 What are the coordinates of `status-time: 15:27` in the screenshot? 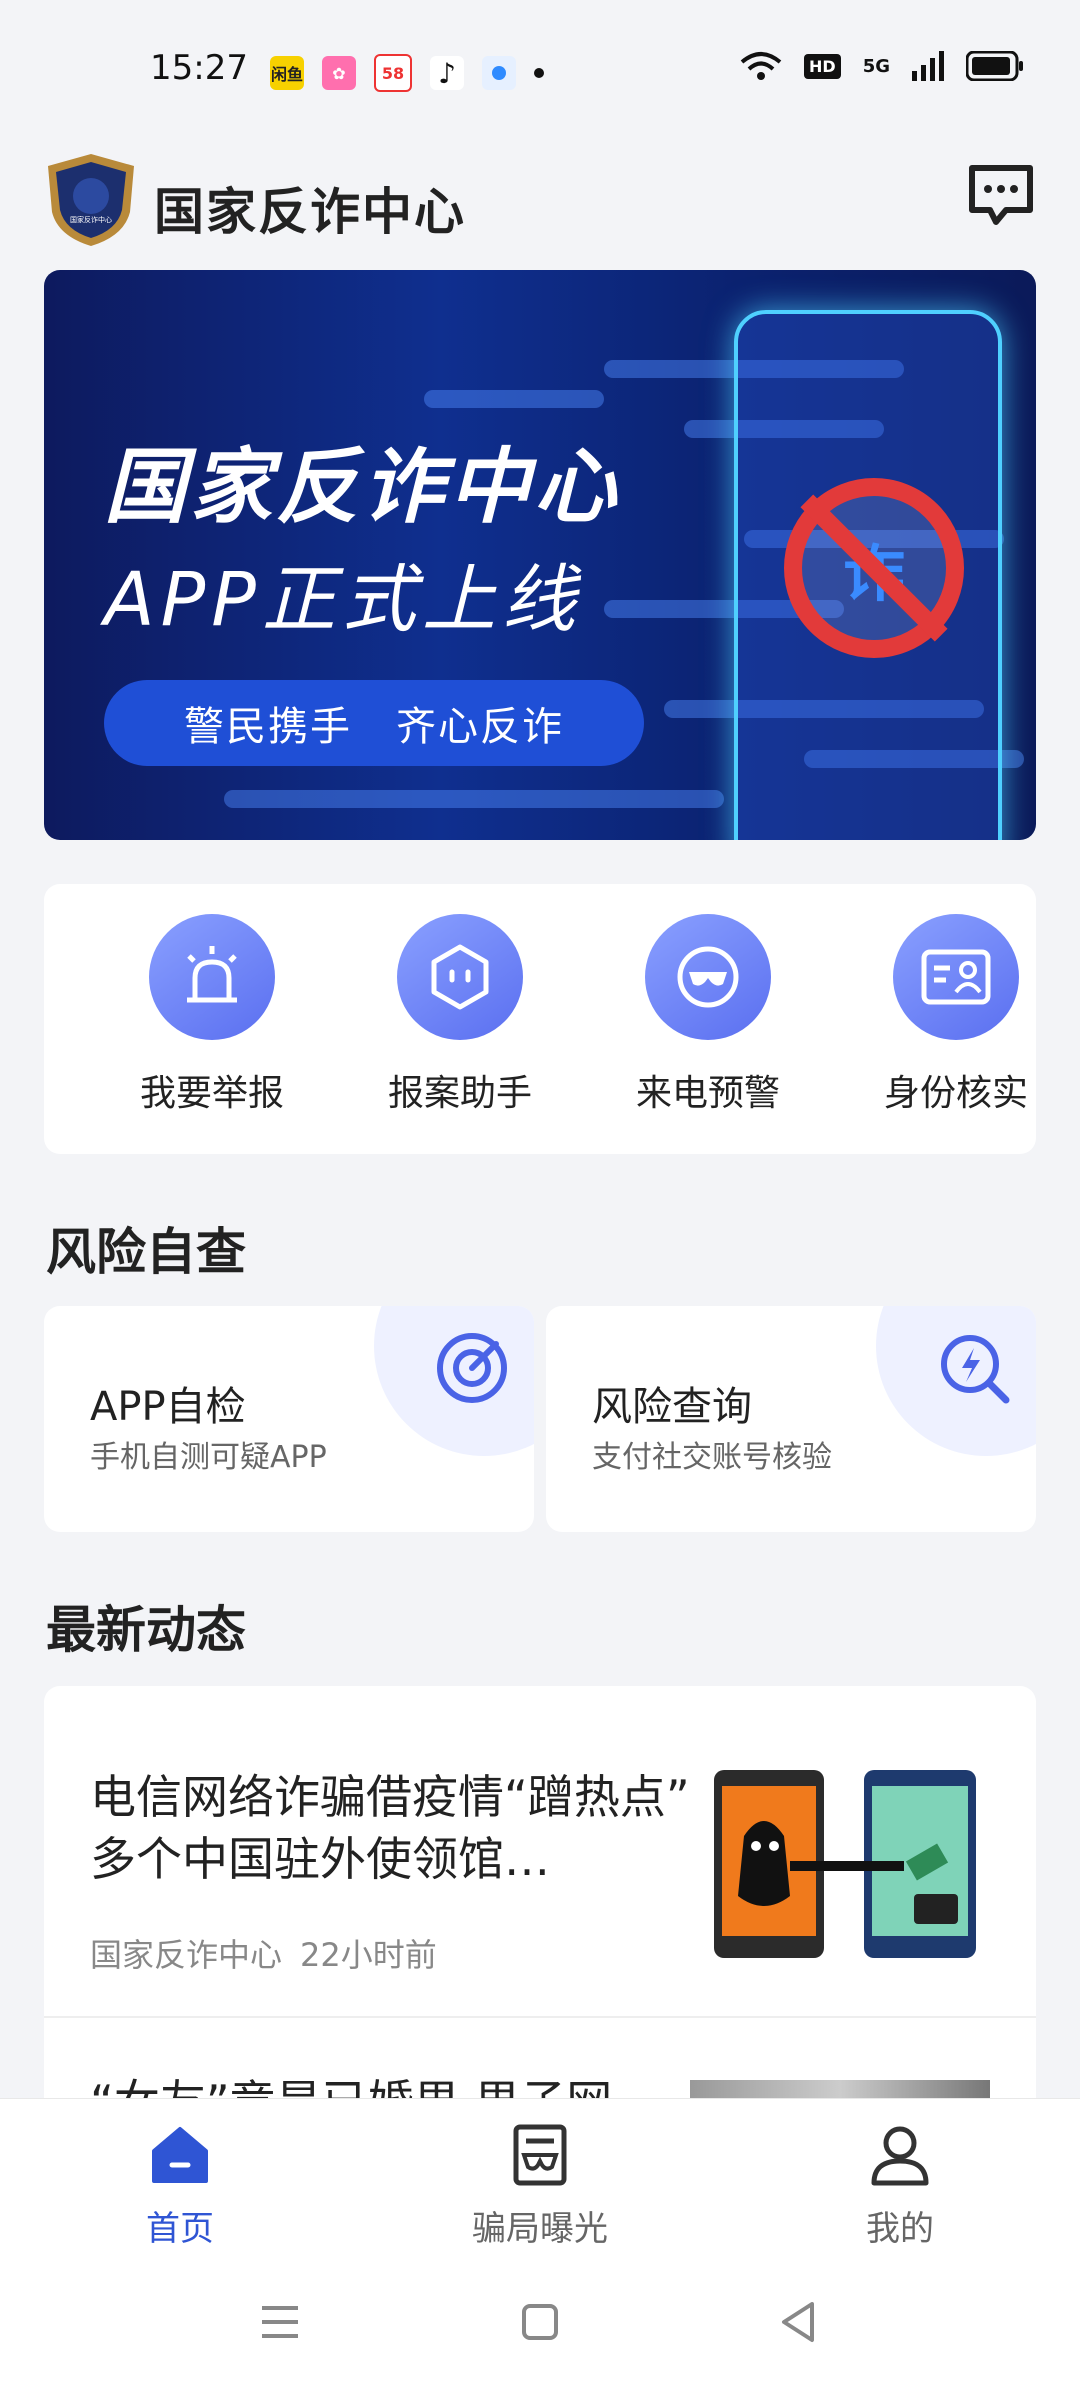 It's located at (199, 68).